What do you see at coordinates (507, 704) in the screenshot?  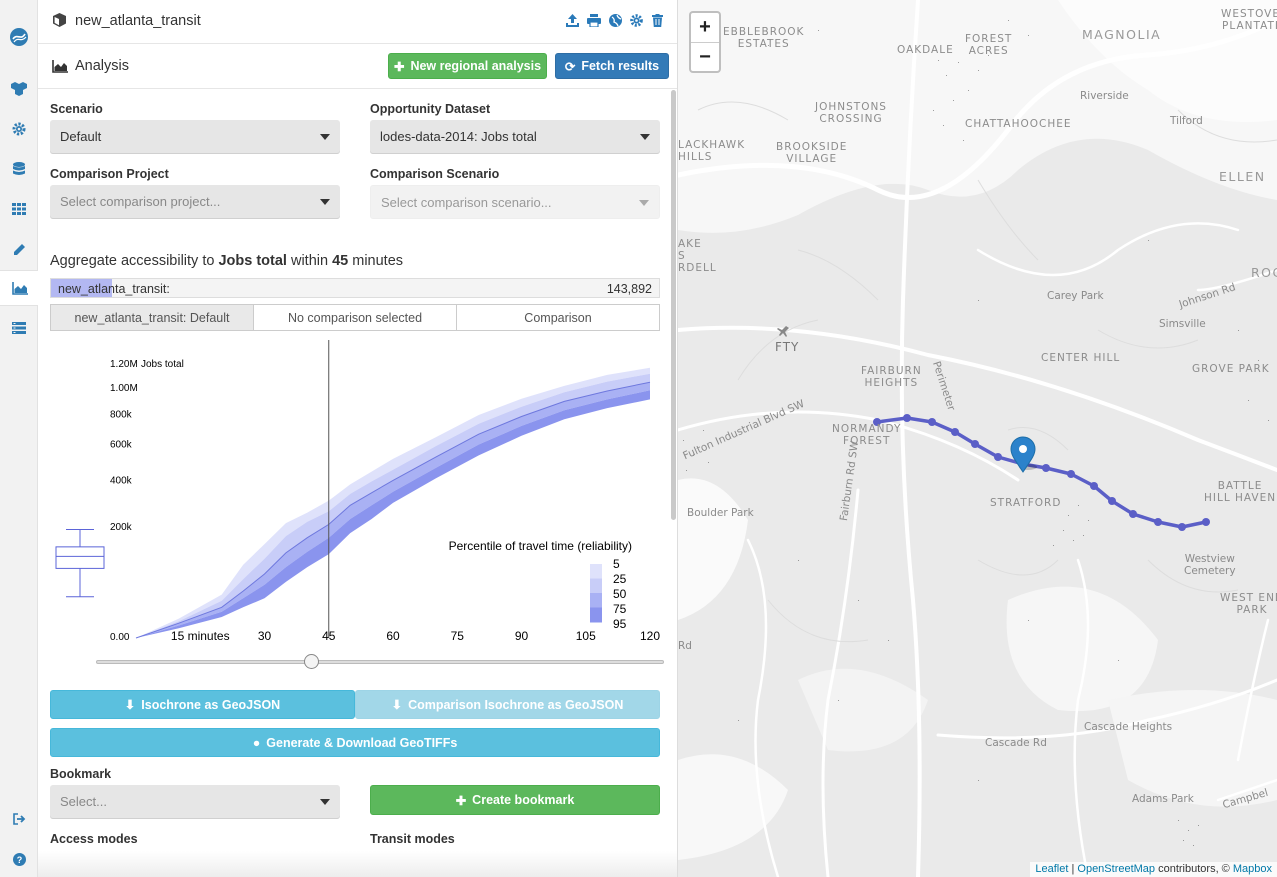 I see `comparison-isochrone-geojson-button: ⬇ Comparison Isochrone as GeoJSON` at bounding box center [507, 704].